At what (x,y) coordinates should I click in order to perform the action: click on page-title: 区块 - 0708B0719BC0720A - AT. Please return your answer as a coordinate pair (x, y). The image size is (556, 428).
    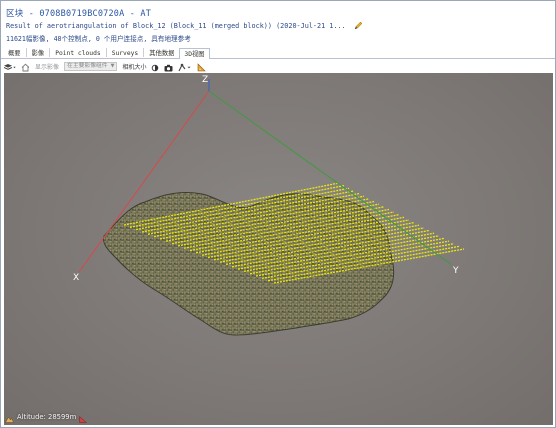
    Looking at the image, I should click on (79, 14).